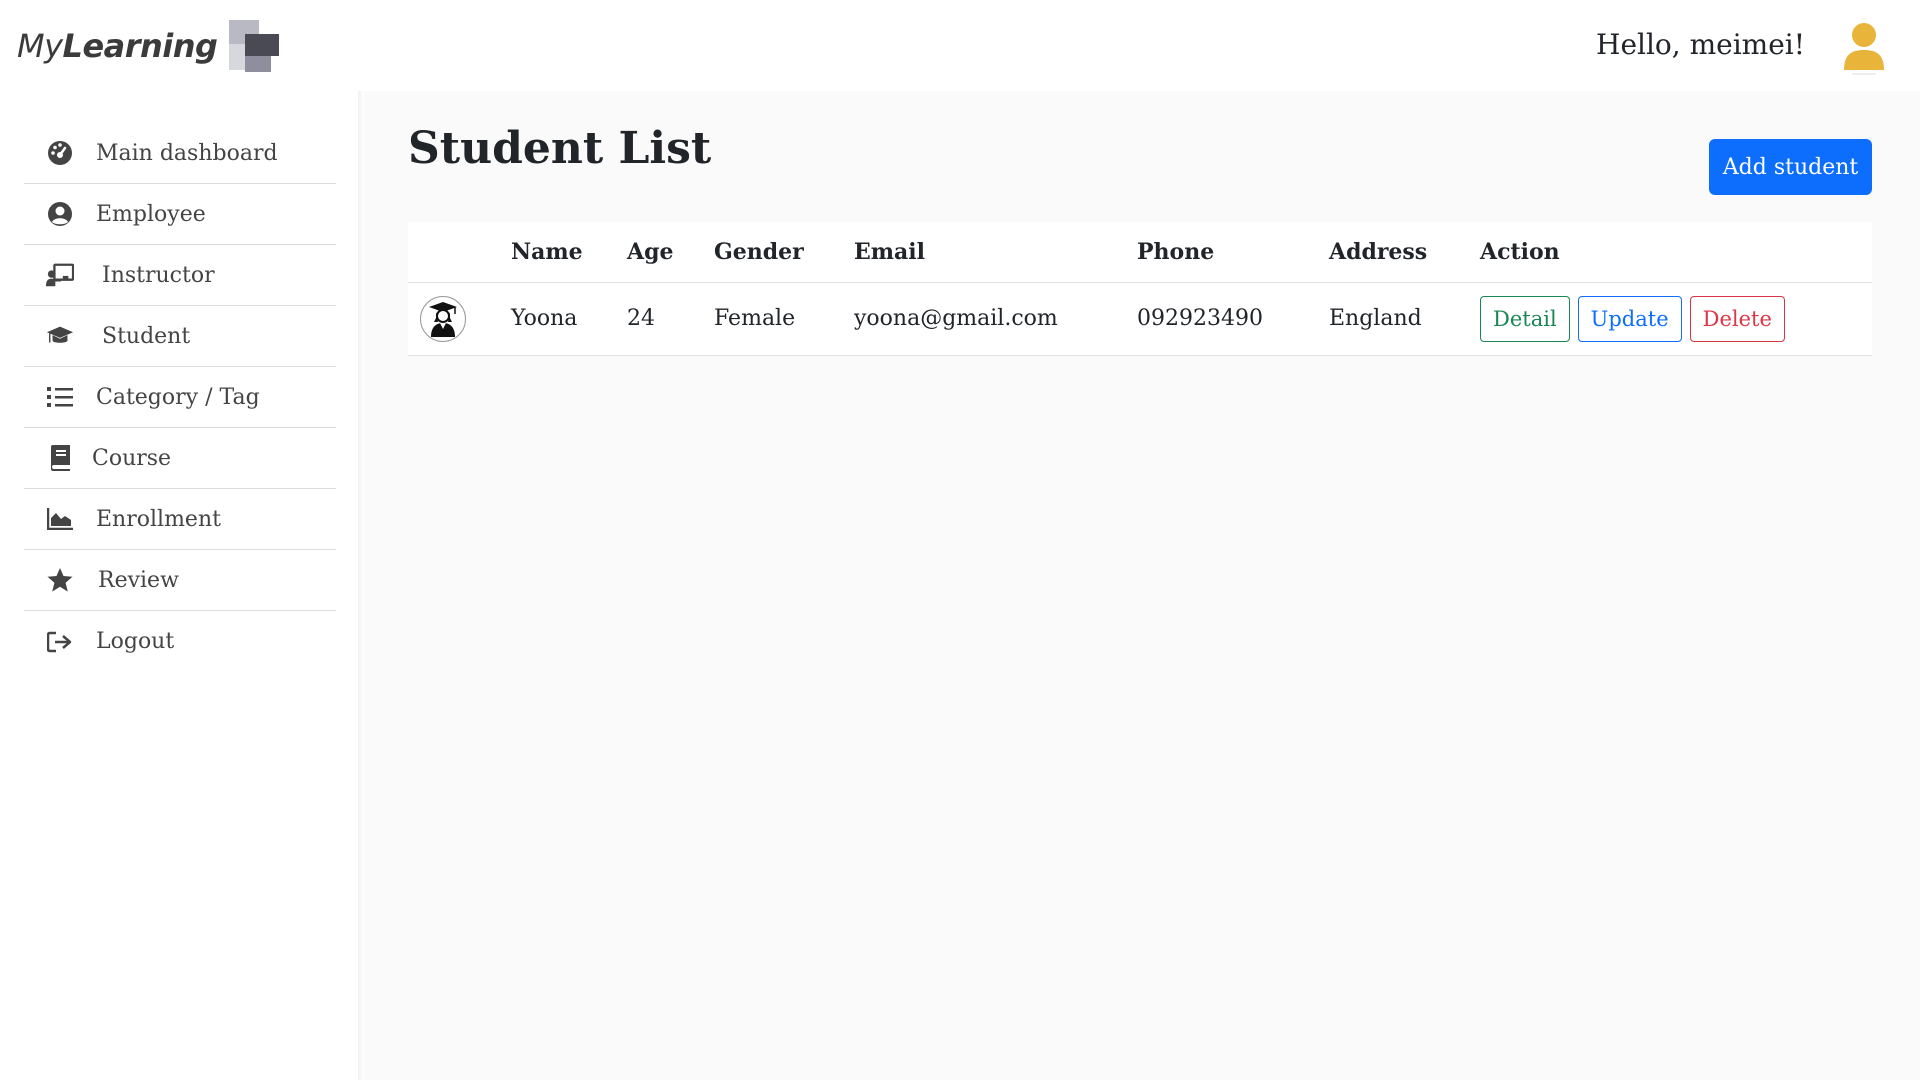 The image size is (1920, 1080). Describe the element at coordinates (1629, 318) in the screenshot. I see `update-button: Update` at that location.